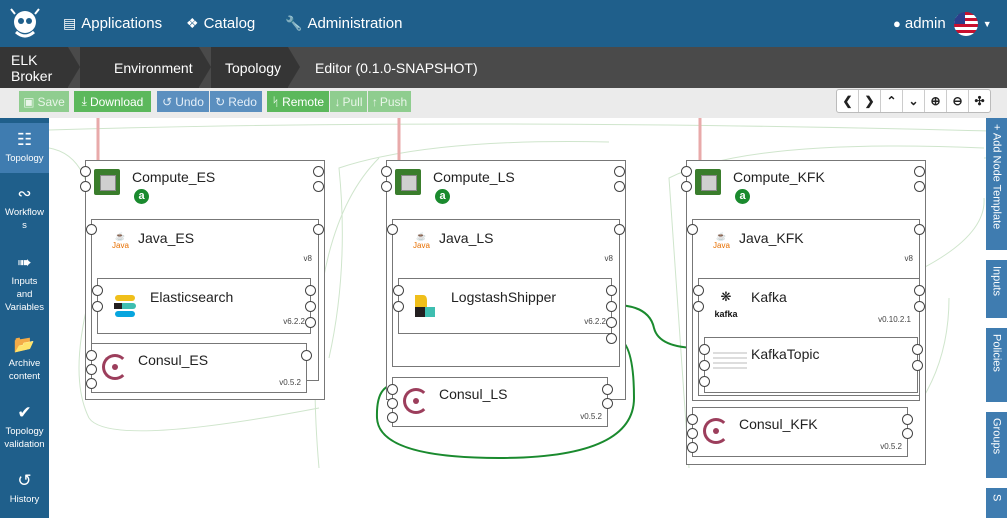 The height and width of the screenshot is (518, 1007). Describe the element at coordinates (25, 24) in the screenshot. I see `alien-logo-icon` at that location.